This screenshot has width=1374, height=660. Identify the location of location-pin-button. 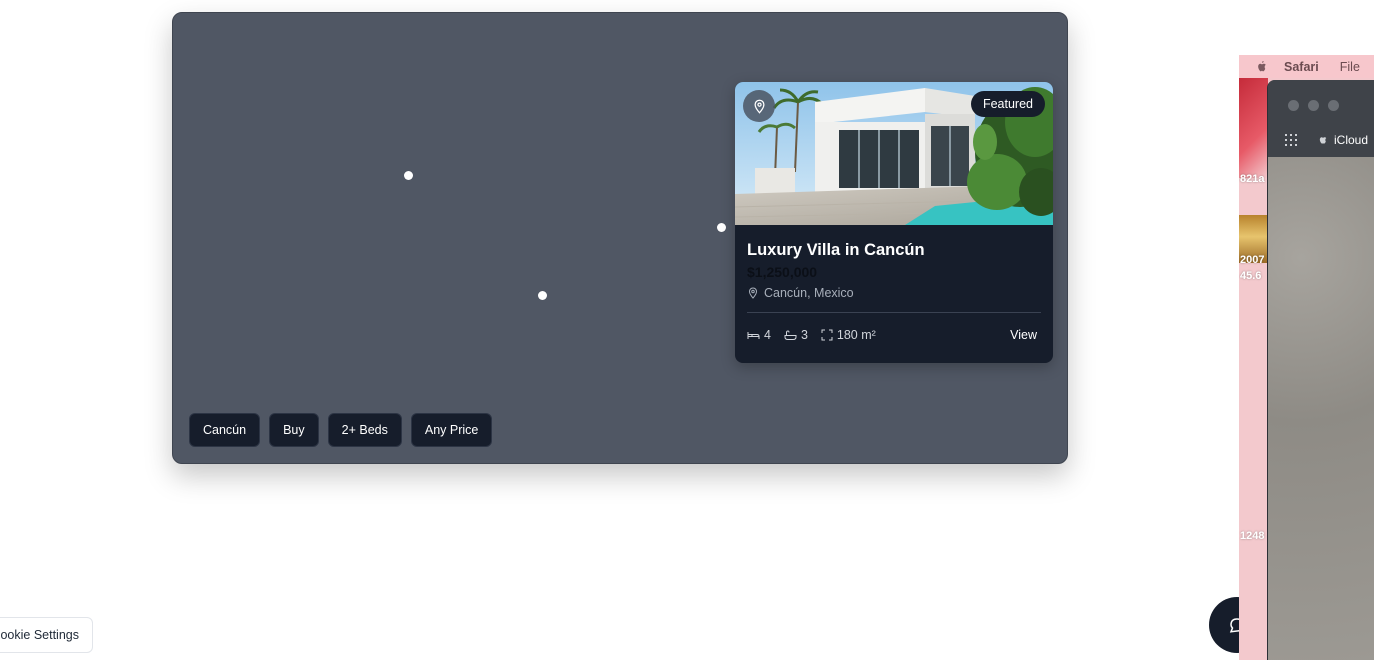
(759, 106).